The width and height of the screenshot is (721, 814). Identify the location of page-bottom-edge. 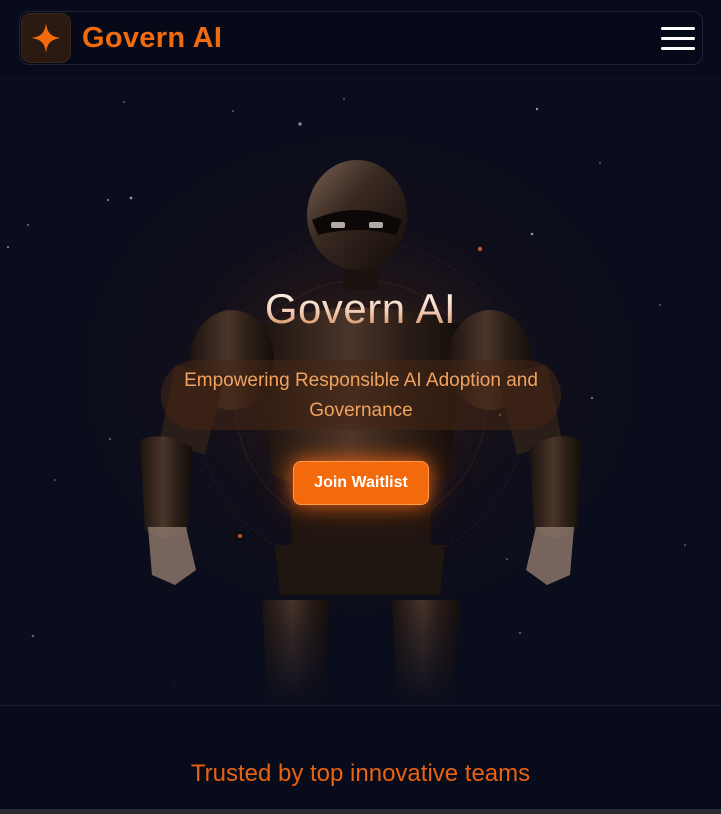
(360, 811).